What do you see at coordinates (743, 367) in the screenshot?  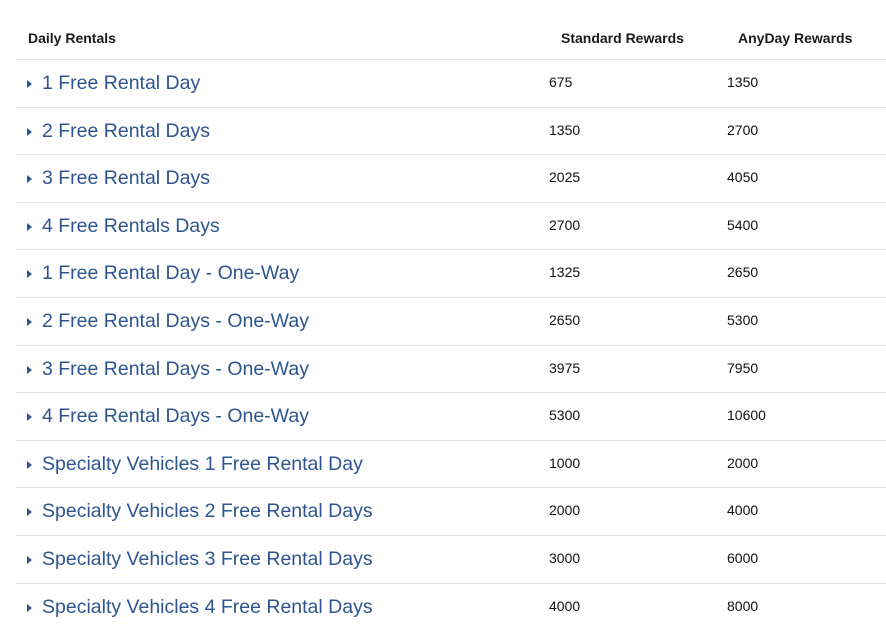 I see `anyday-rewards-value: 7950` at bounding box center [743, 367].